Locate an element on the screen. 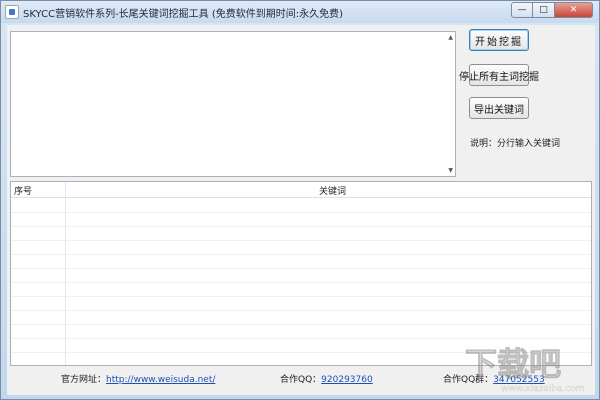 The image size is (600, 400). footer-qq: 合作QQ：920293760 is located at coordinates (326, 378).